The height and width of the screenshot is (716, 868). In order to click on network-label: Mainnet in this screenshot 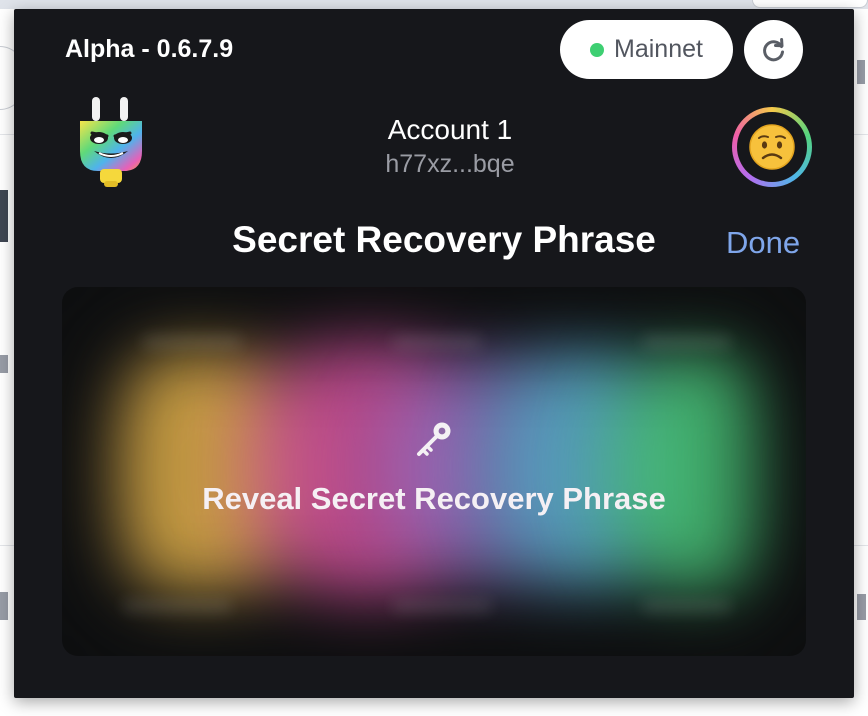, I will do `click(658, 49)`.